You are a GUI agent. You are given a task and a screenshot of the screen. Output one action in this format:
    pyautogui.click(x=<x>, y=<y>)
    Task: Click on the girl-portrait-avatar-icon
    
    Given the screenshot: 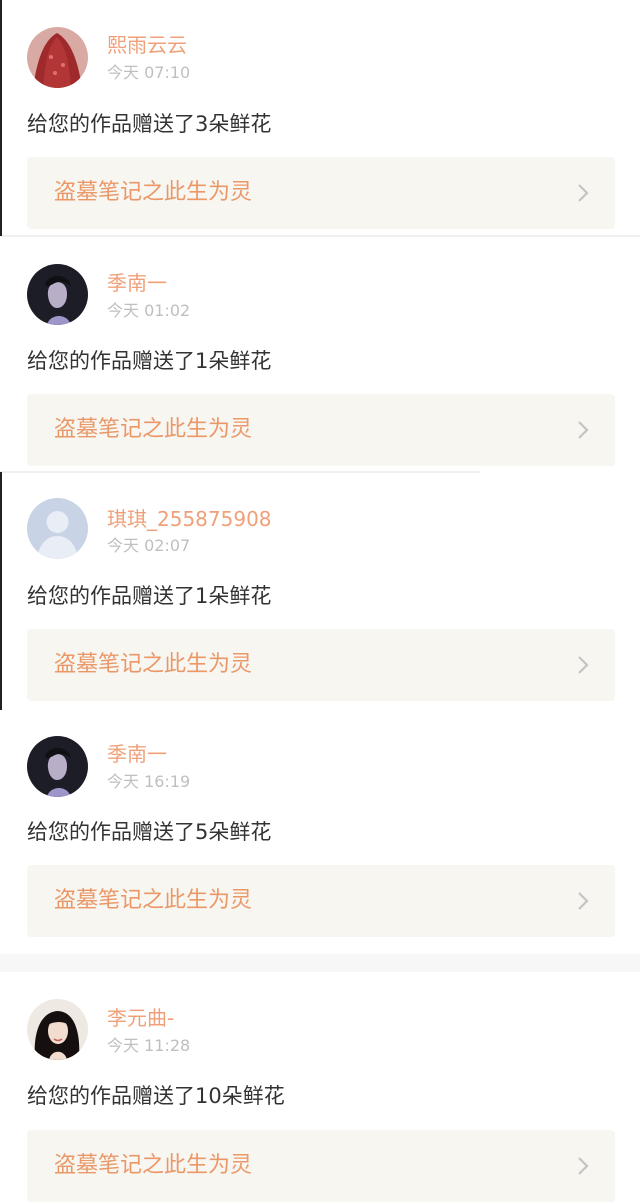 What is the action you would take?
    pyautogui.click(x=57, y=1029)
    